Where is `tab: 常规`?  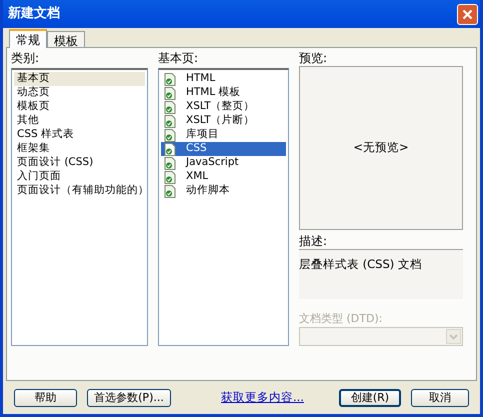 tab: 常规 is located at coordinates (28, 38).